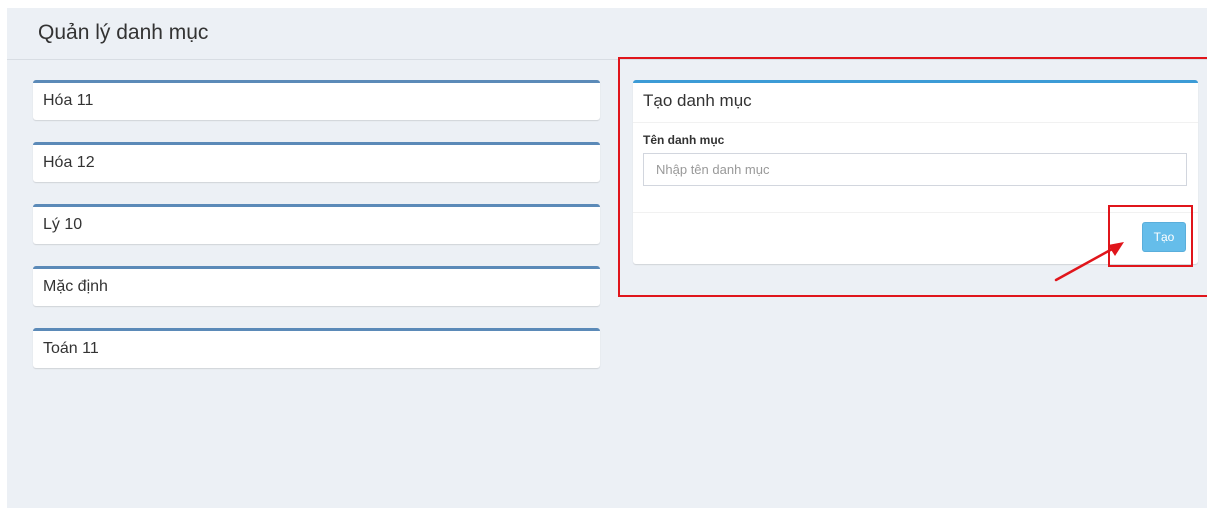 This screenshot has height=508, width=1207. What do you see at coordinates (316, 162) in the screenshot?
I see `category-item: Hóa 12` at bounding box center [316, 162].